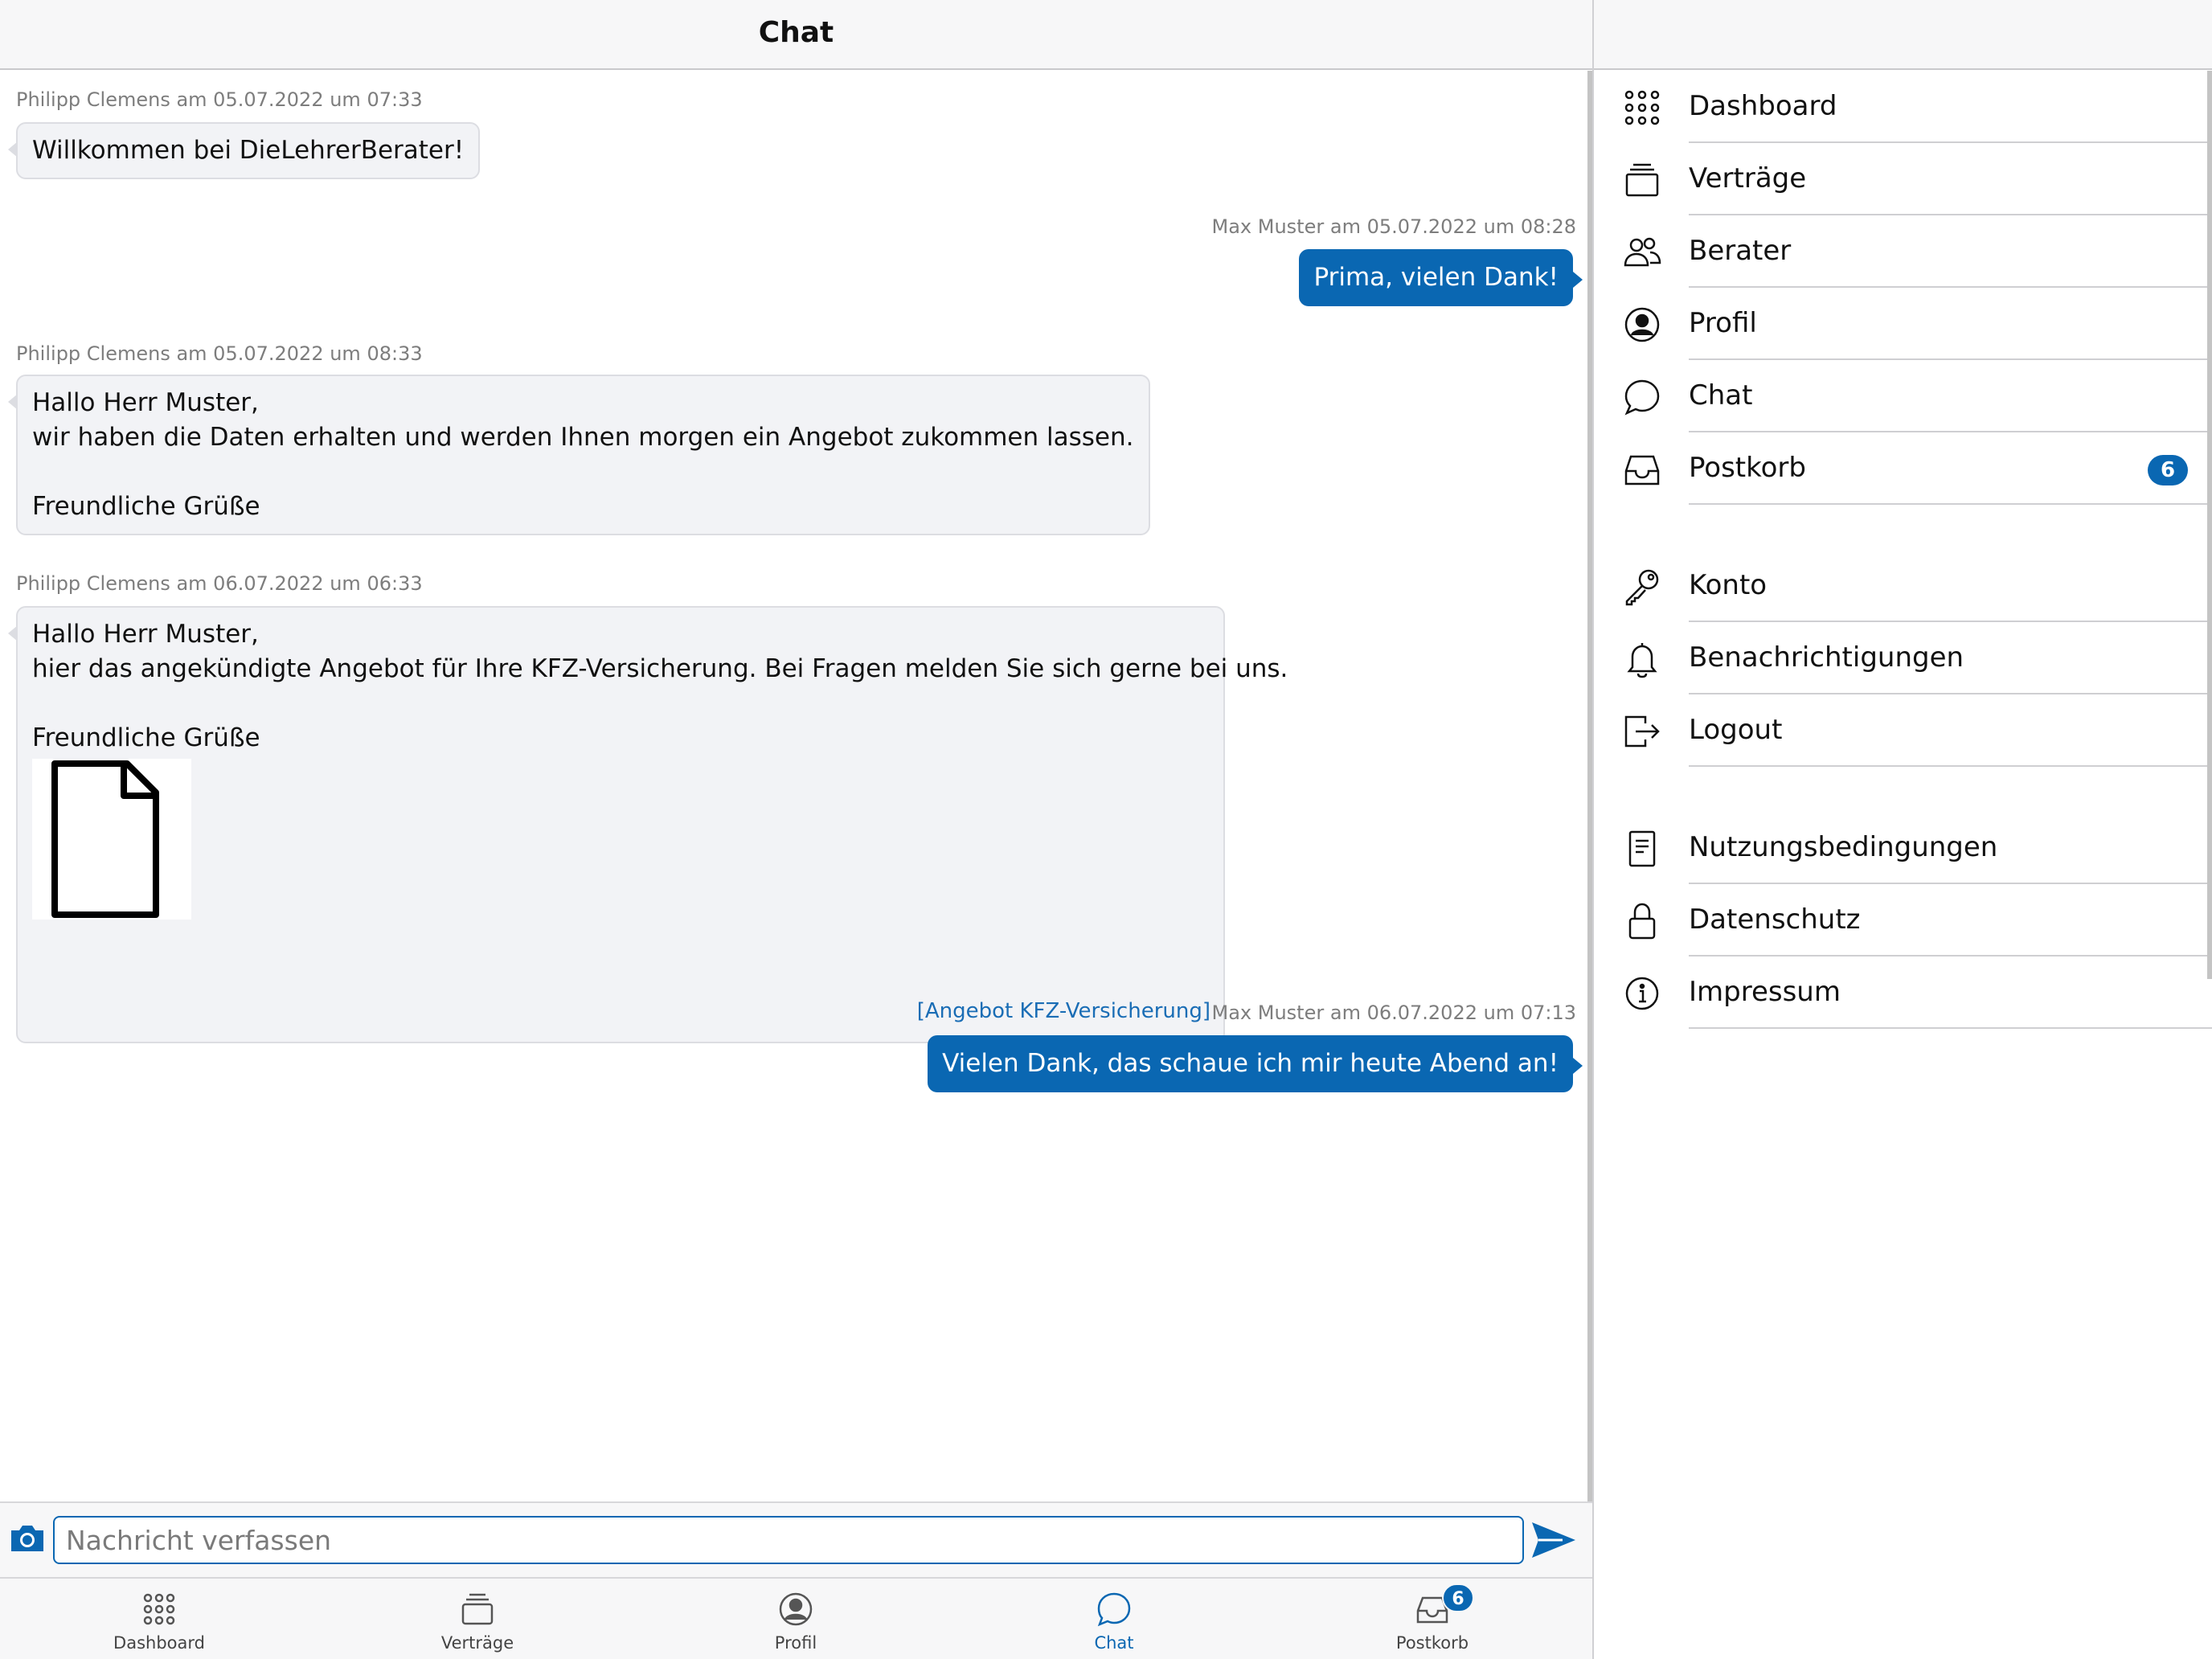 The width and height of the screenshot is (2212, 1659). What do you see at coordinates (1903, 992) in the screenshot?
I see `menu-item-impressum: Impressum` at bounding box center [1903, 992].